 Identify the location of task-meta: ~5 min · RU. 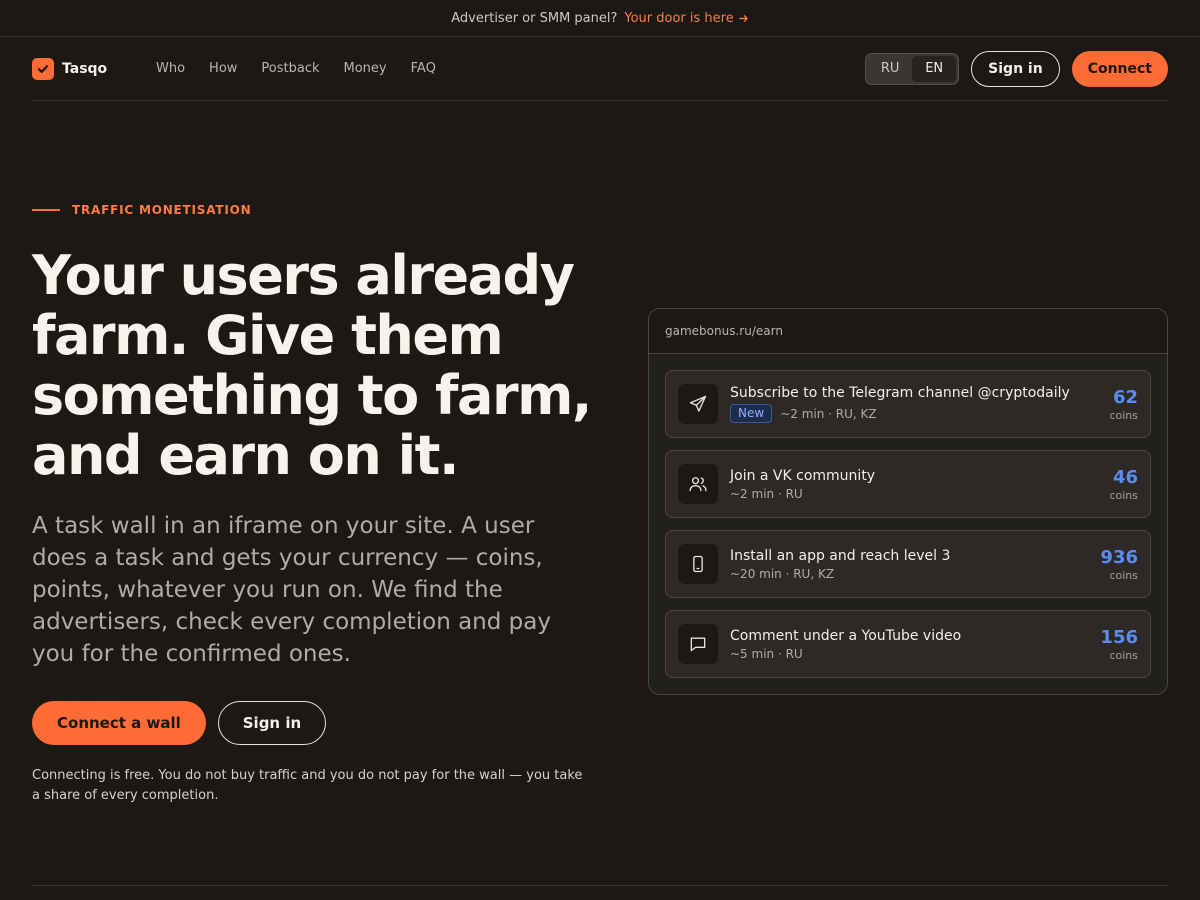
(766, 653).